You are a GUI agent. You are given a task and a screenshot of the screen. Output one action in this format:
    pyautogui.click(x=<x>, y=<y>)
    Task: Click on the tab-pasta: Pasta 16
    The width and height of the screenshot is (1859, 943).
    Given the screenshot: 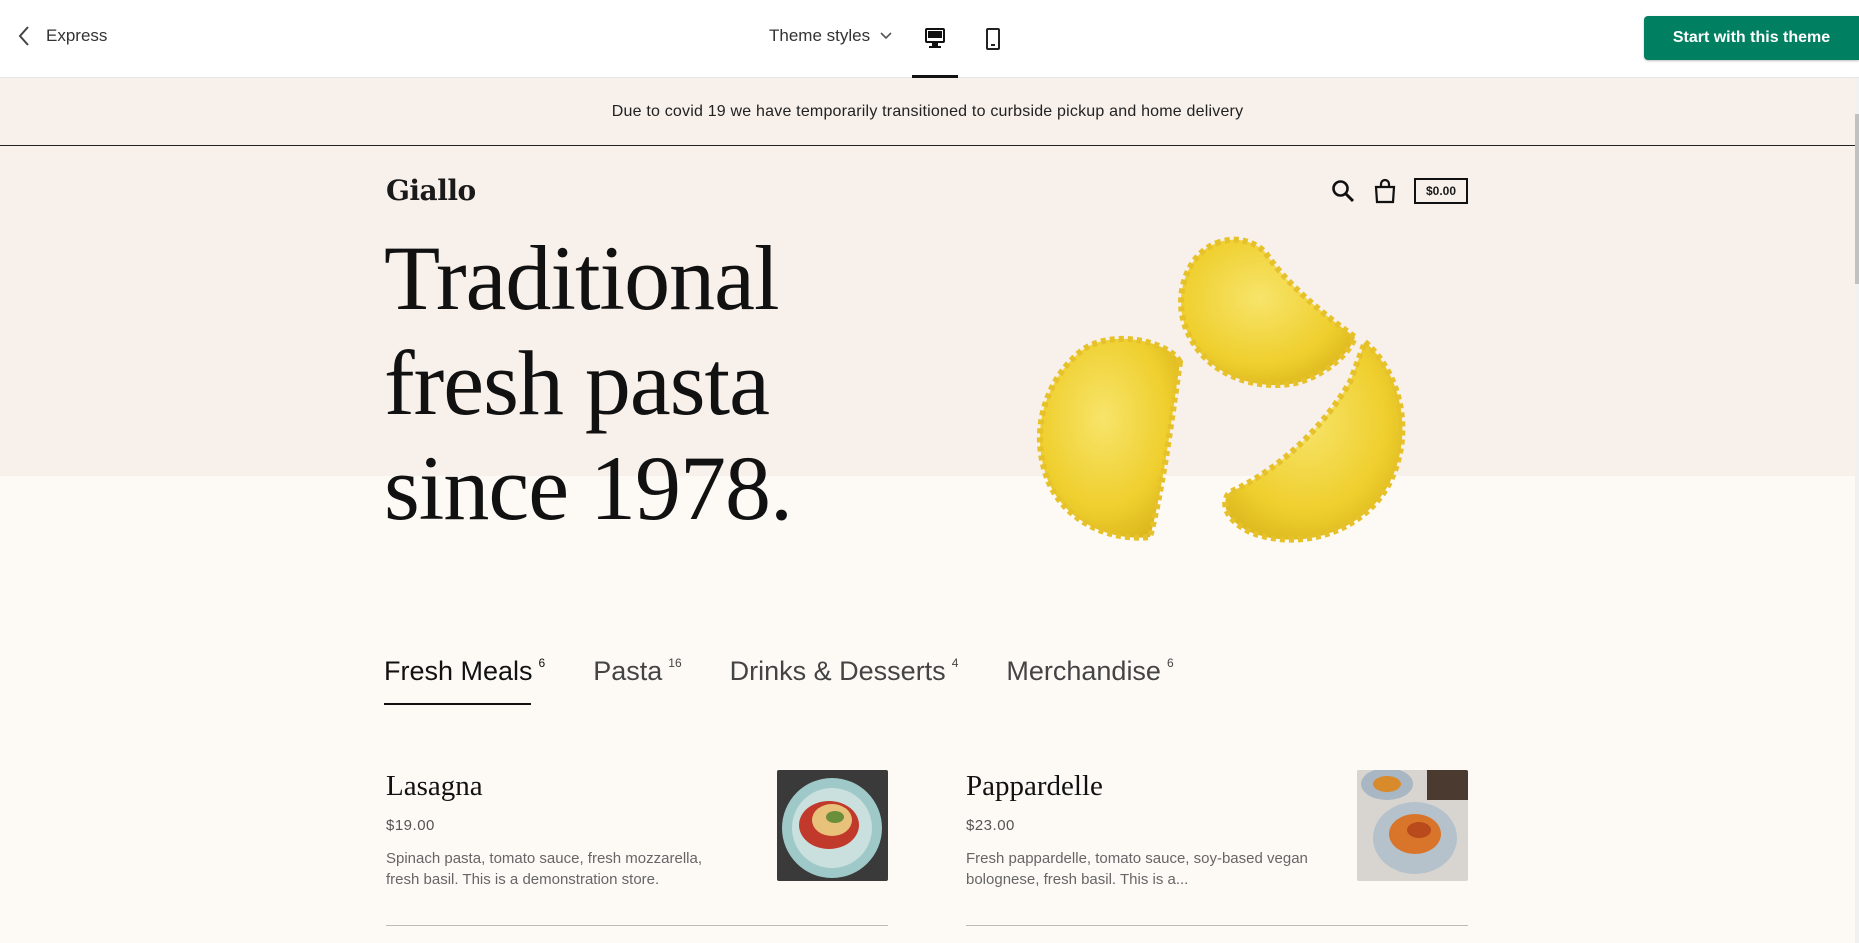 What is the action you would take?
    pyautogui.click(x=637, y=680)
    